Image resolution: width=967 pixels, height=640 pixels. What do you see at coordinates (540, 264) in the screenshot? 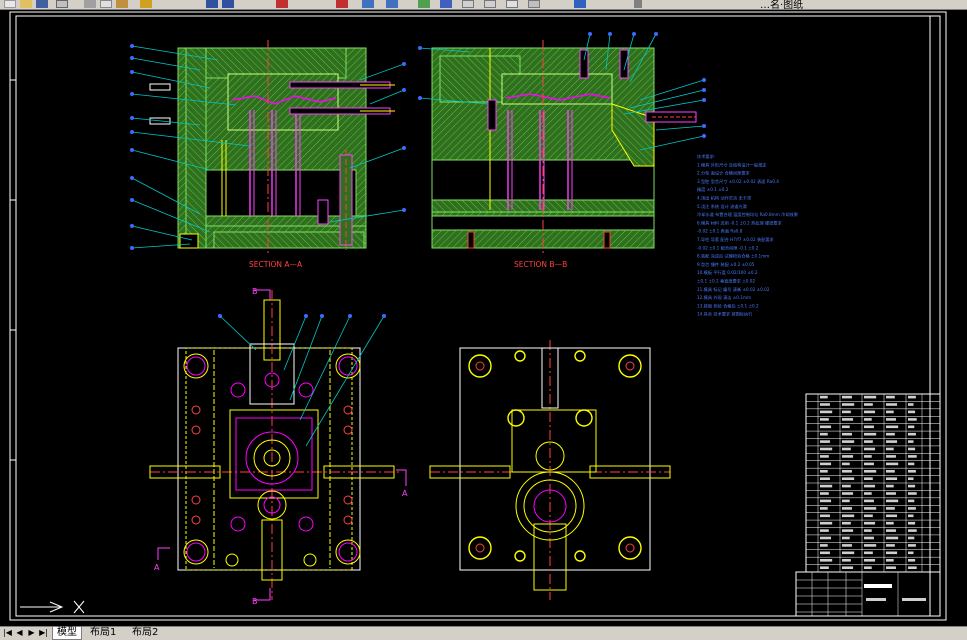
I see `section-b-label: SECTION B—B` at bounding box center [540, 264].